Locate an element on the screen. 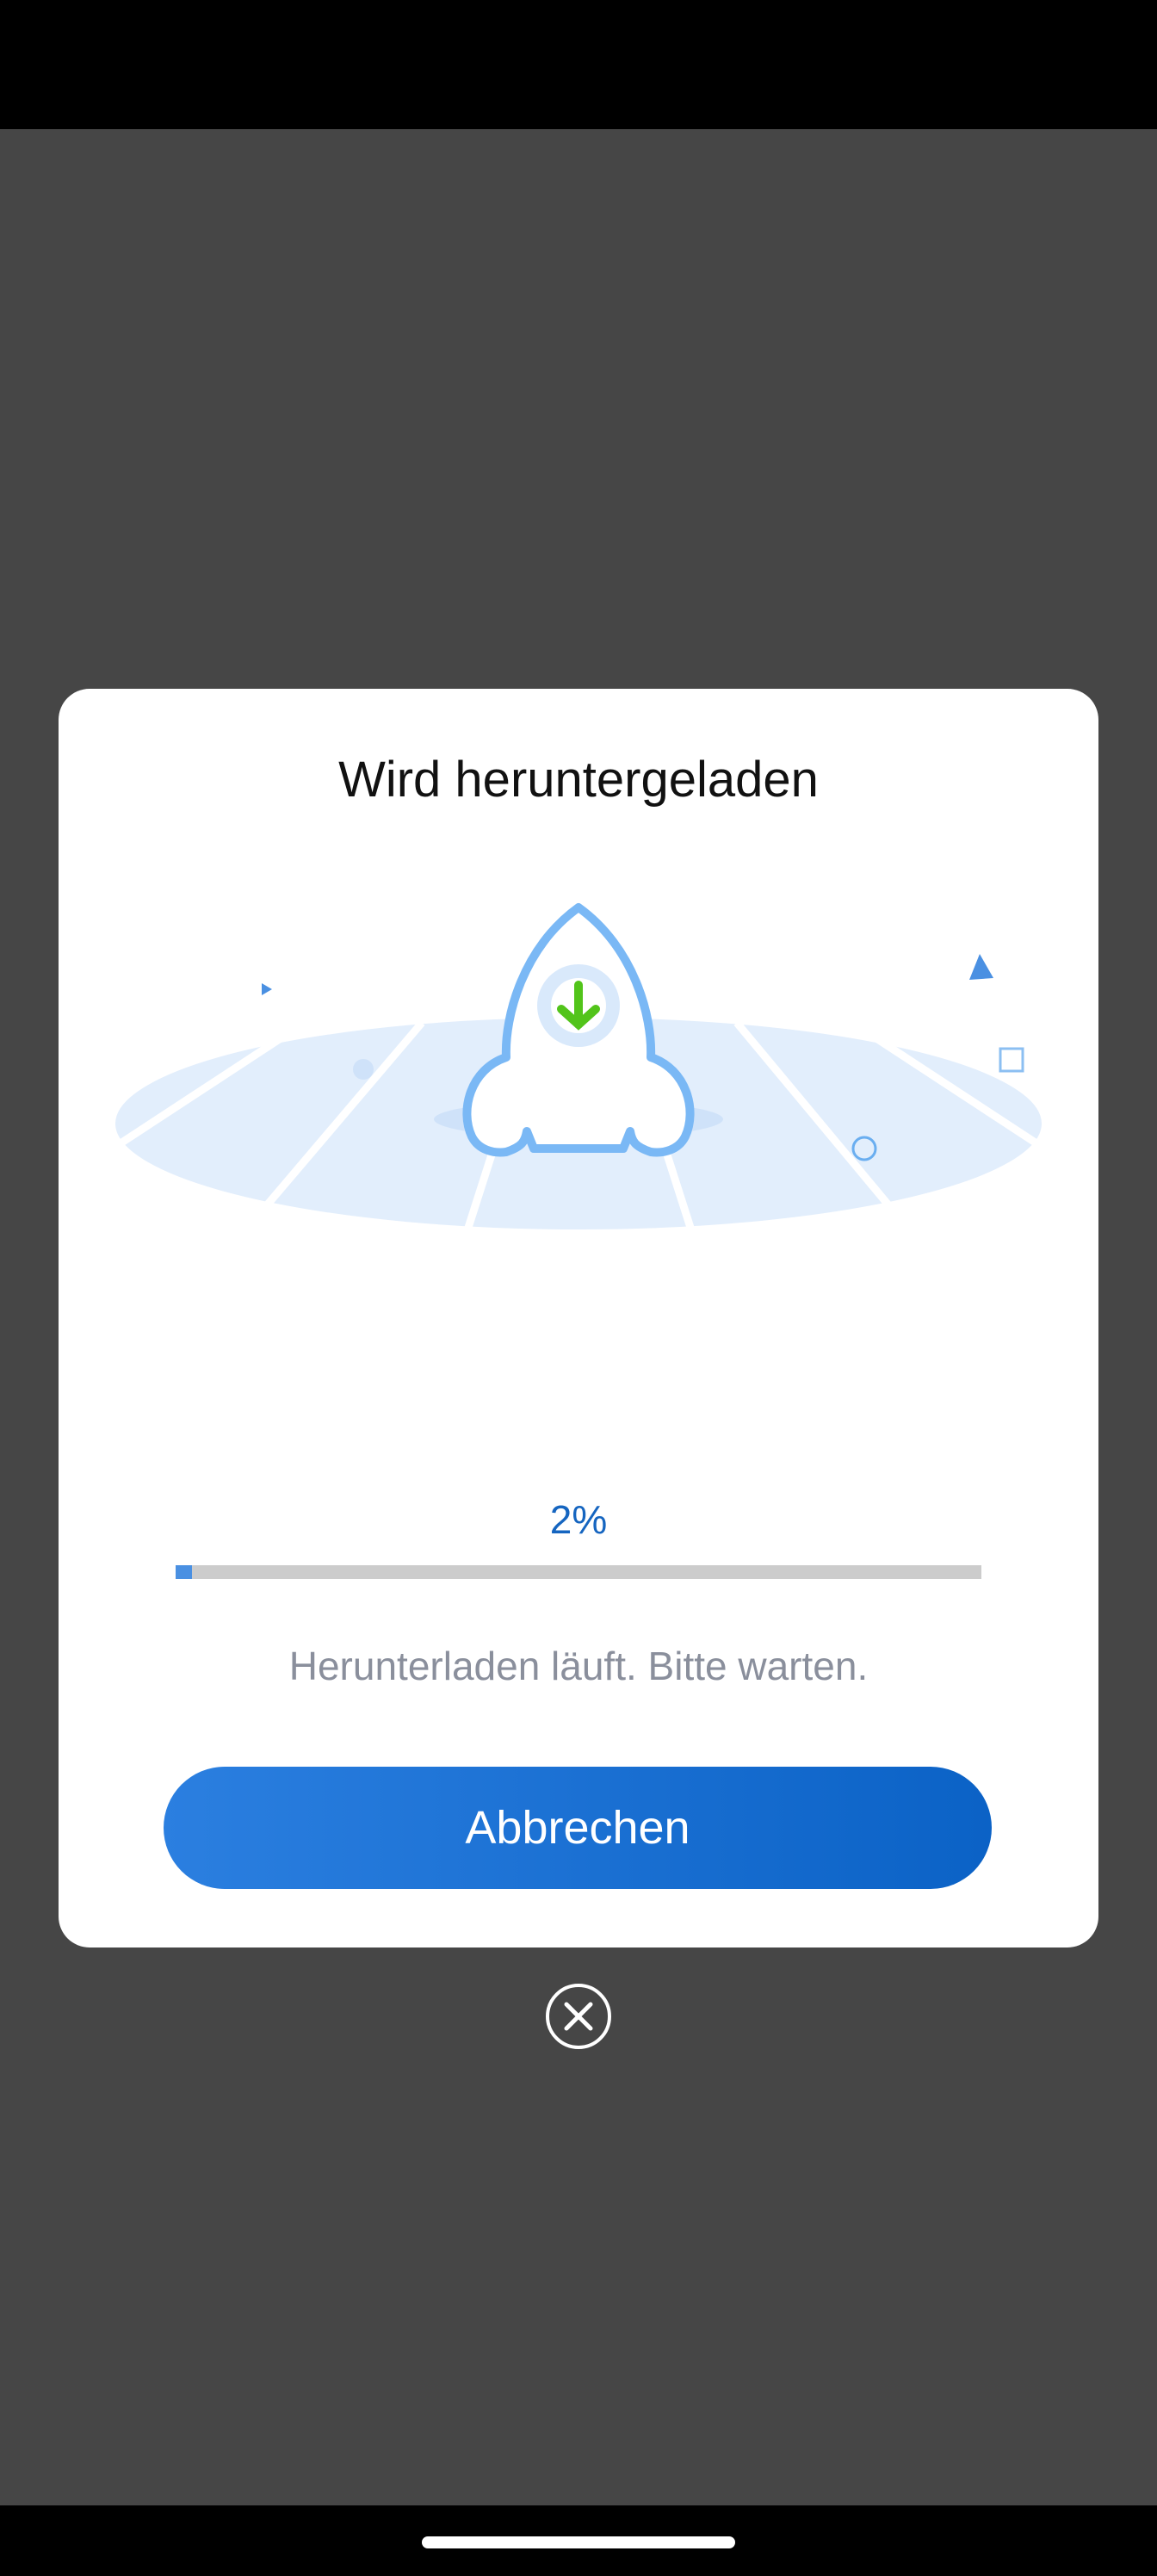 The image size is (1157, 2576). small-triangle-right is located at coordinates (981, 967).